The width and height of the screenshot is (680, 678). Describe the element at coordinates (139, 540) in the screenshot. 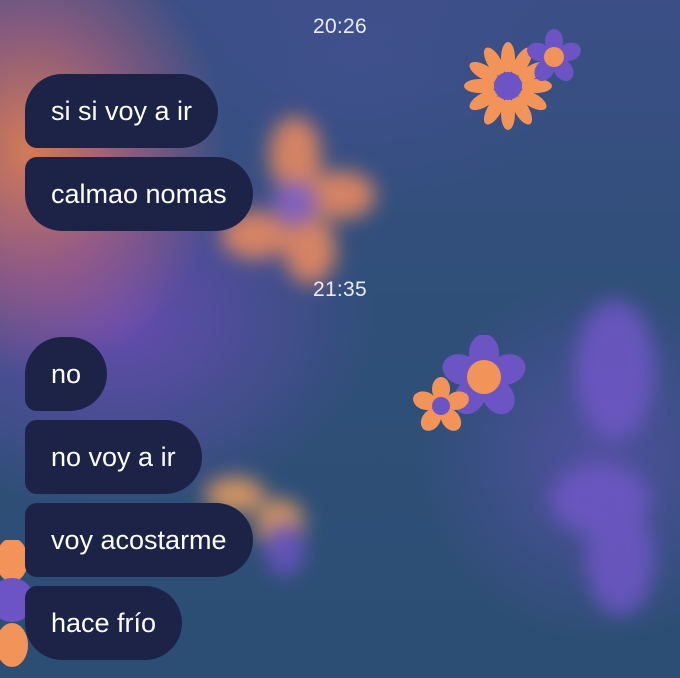

I see `message-bubble: voy acostarme` at that location.